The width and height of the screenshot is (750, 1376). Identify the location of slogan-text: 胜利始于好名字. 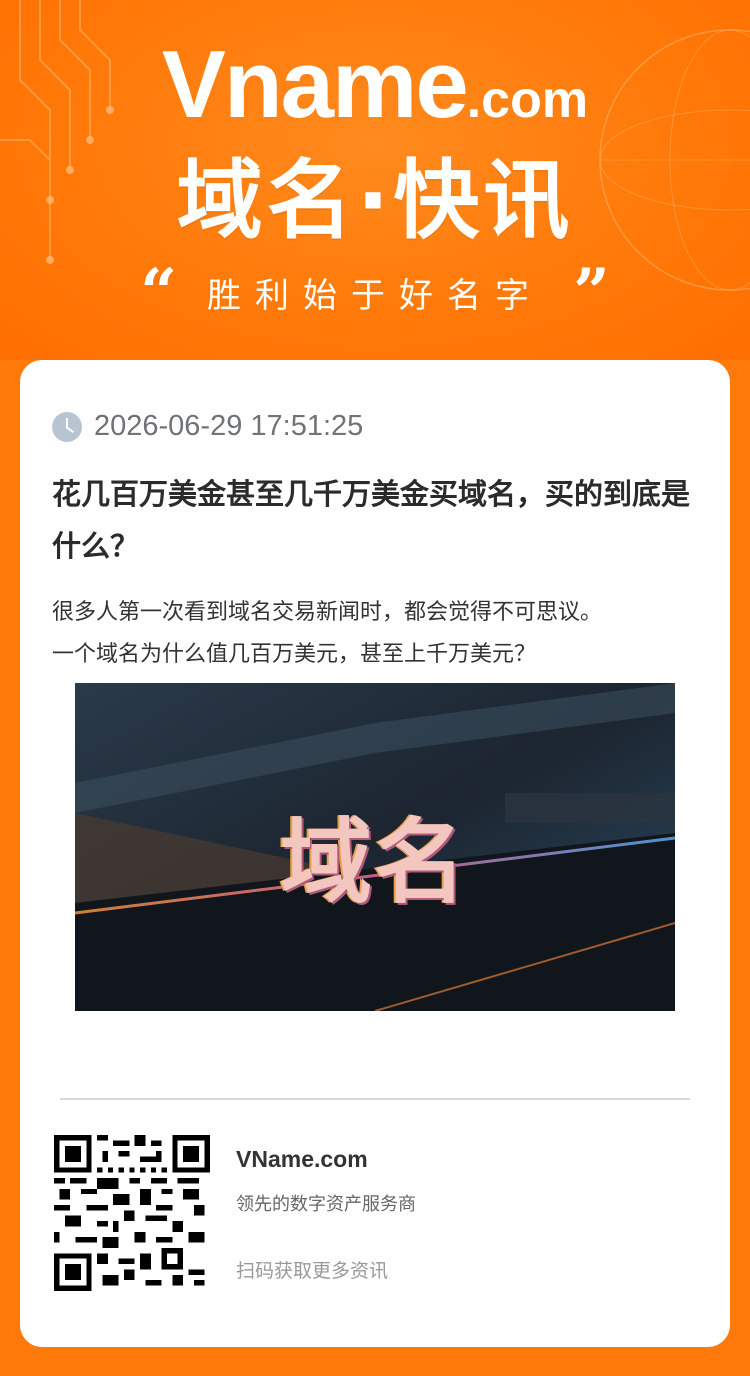
(375, 296).